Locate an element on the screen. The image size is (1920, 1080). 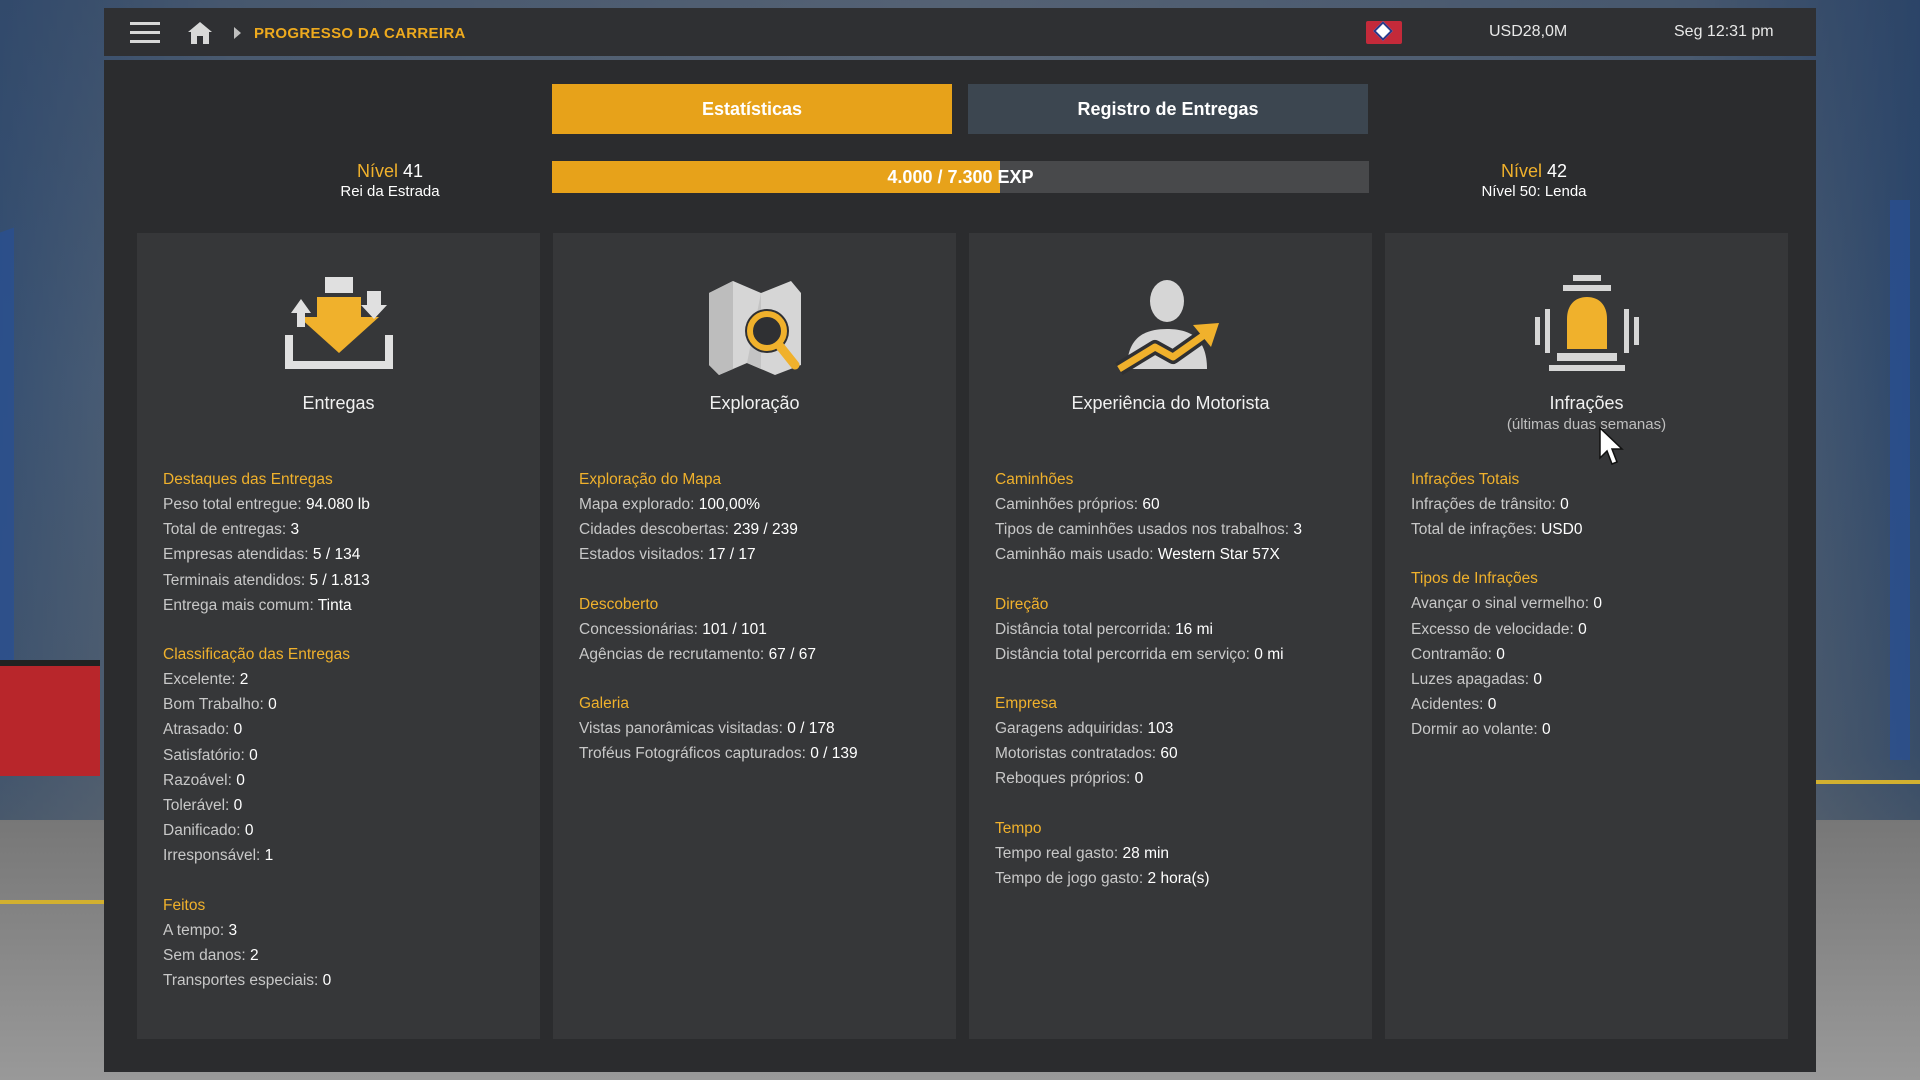
stat-row: Garagens adquiridas: 103 is located at coordinates (1084, 729).